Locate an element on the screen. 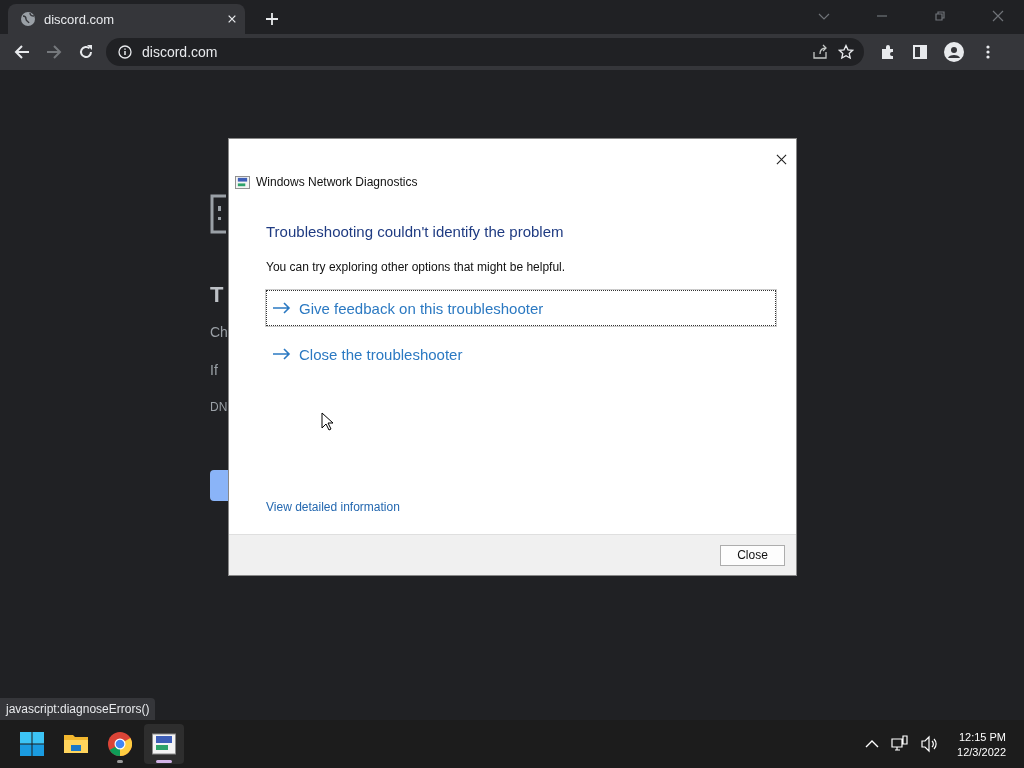 The height and width of the screenshot is (768, 1024). new-tab-icon is located at coordinates (272, 19).